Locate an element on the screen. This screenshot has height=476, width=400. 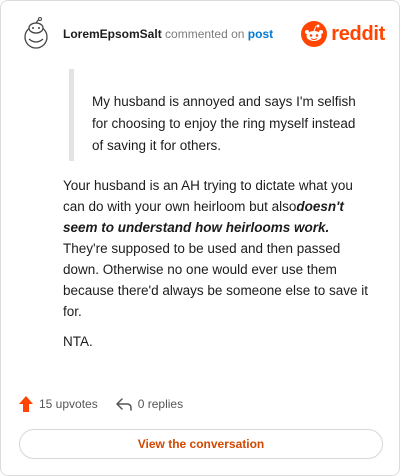
comment-verdict: NTA. is located at coordinates (78, 341).